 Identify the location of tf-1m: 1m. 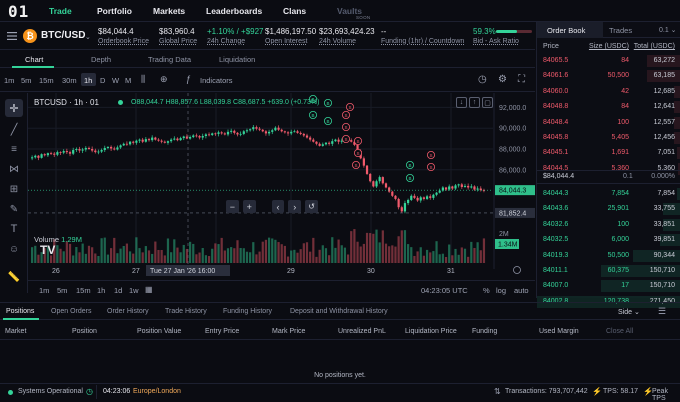
(9, 80).